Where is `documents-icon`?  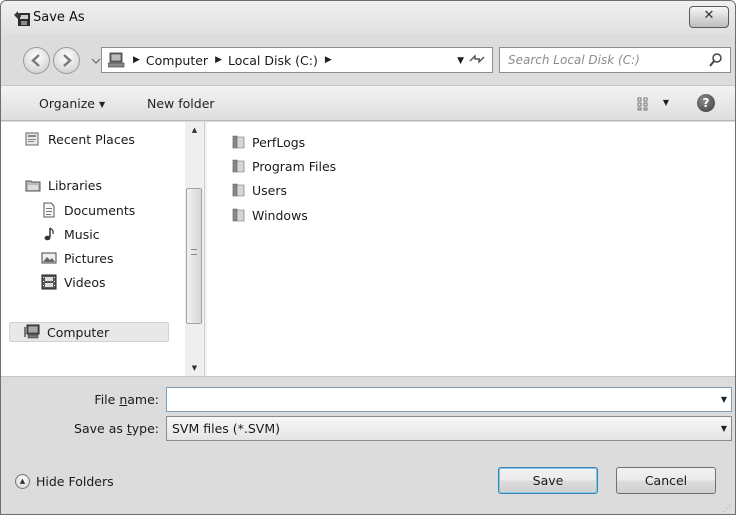 documents-icon is located at coordinates (49, 210).